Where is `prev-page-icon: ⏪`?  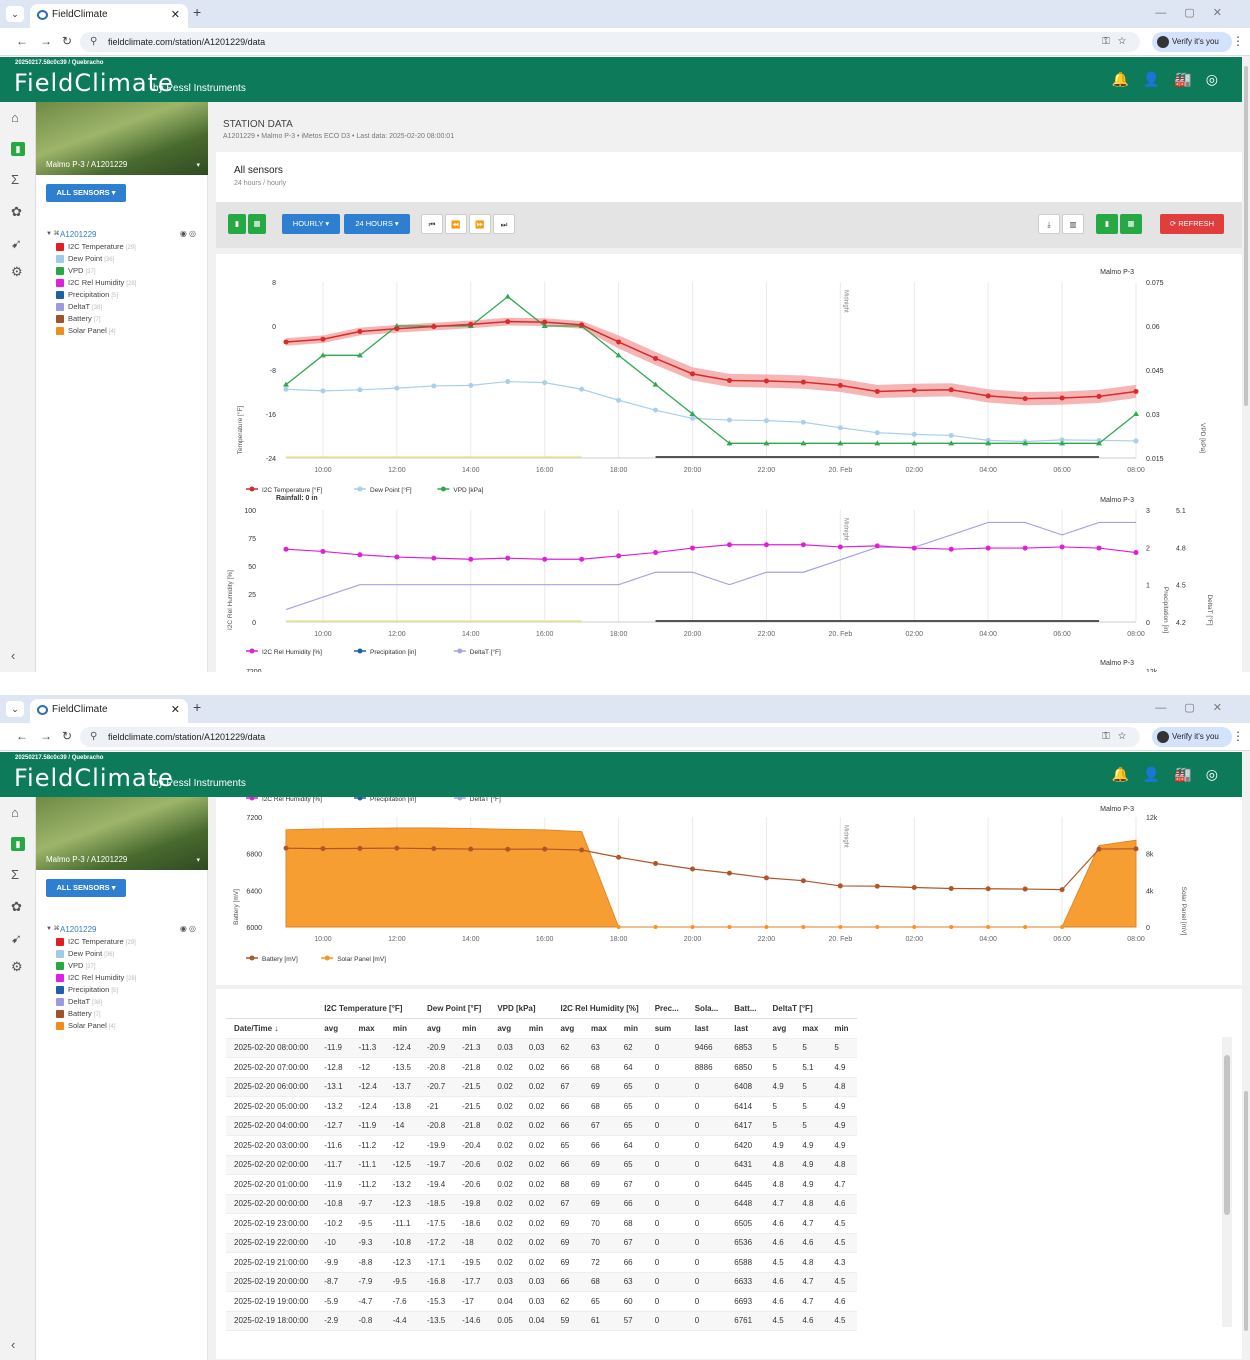
prev-page-icon: ⏪ is located at coordinates (456, 224).